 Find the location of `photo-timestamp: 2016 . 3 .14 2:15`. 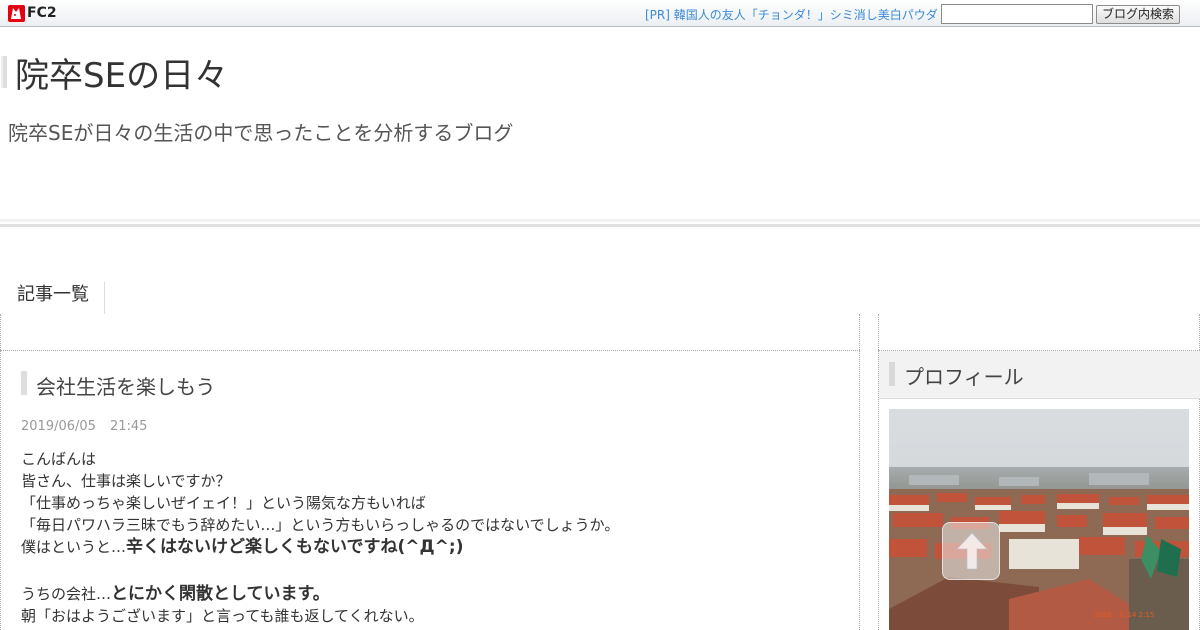

photo-timestamp: 2016 . 3 .14 2:15 is located at coordinates (1124, 615).